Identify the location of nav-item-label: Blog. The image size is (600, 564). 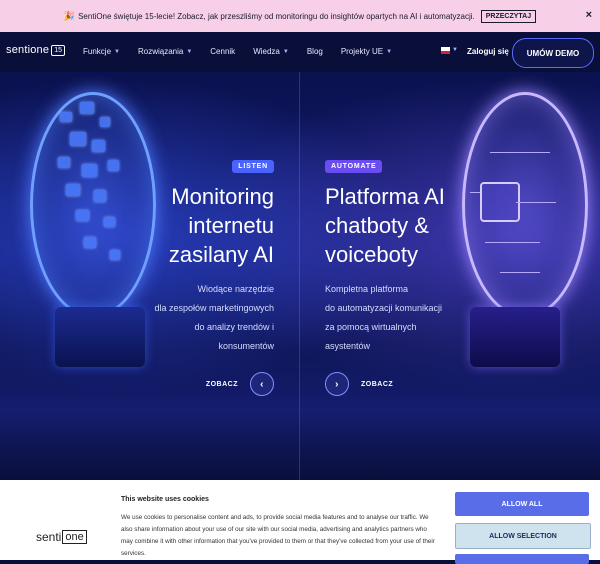
(314, 51).